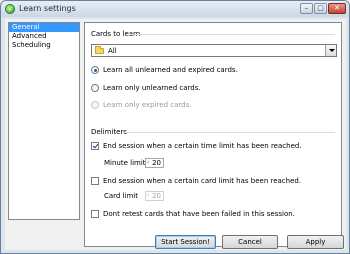 The height and width of the screenshot is (254, 350). I want to click on nav-item-general: General, so click(44, 27).